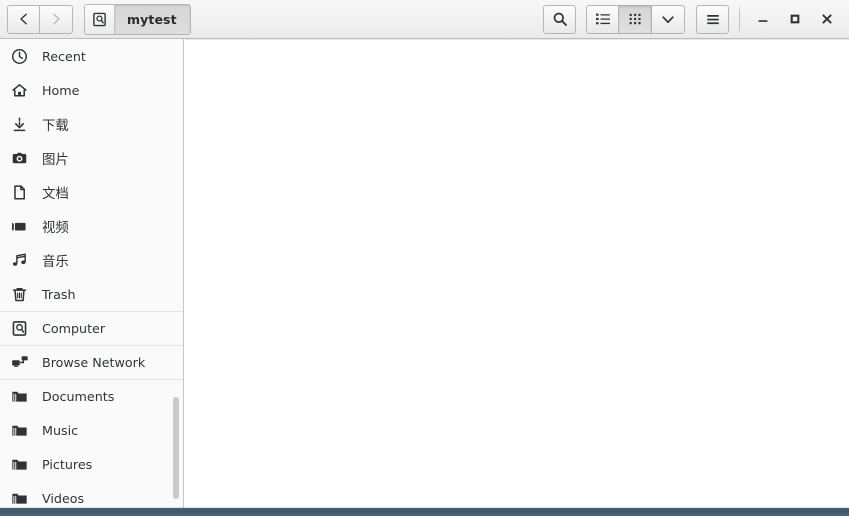  Describe the element at coordinates (22, 158) in the screenshot. I see `camera-icon` at that location.